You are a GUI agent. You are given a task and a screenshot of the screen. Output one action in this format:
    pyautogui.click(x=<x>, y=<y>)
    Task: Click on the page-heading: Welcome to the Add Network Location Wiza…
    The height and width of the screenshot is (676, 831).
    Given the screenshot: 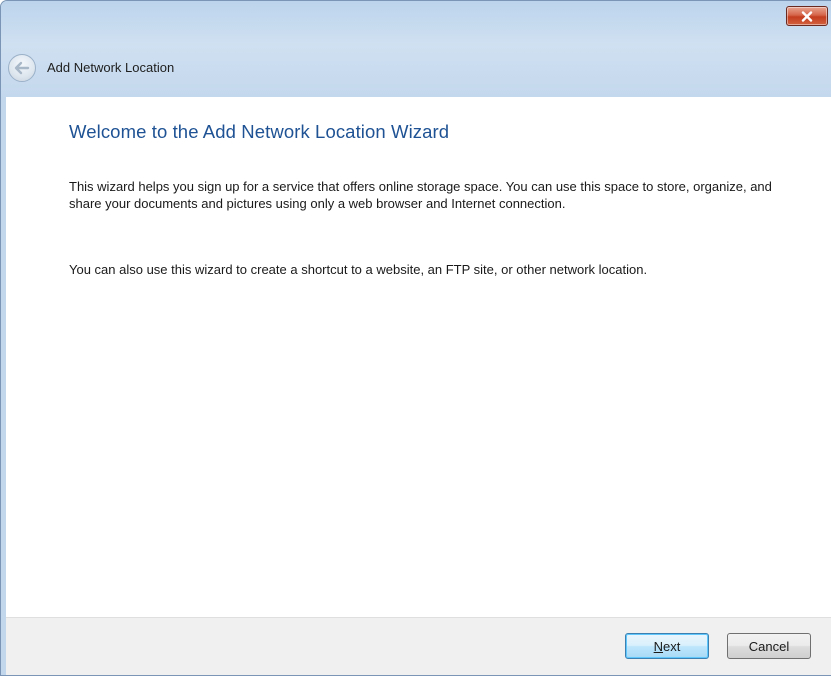 What is the action you would take?
    pyautogui.click(x=259, y=131)
    